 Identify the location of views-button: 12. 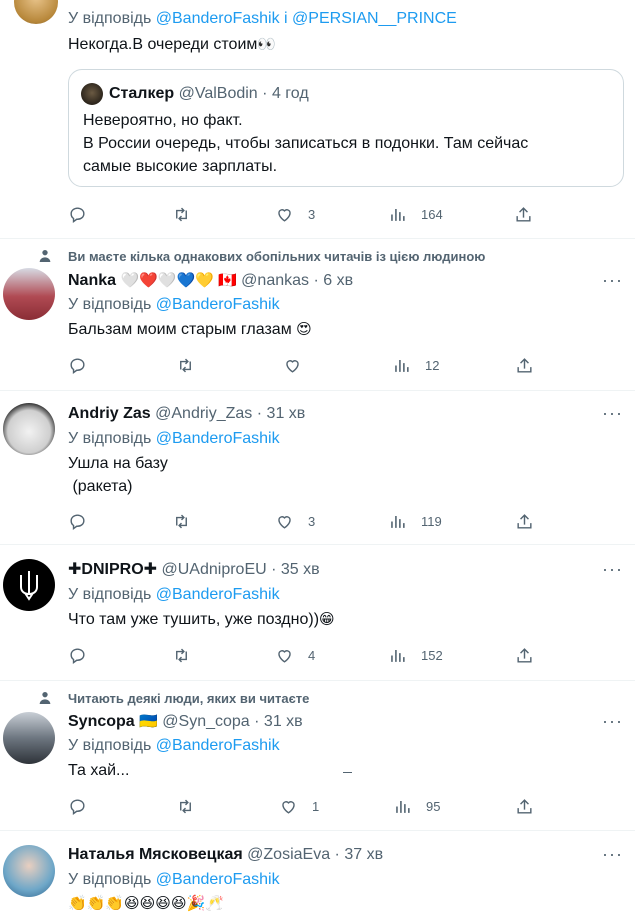
(415, 365).